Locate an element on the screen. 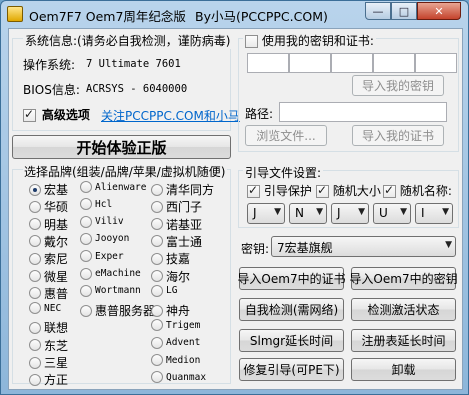 This screenshot has height=395, width=469. import-my-cert-button: 导入我的证书 is located at coordinates (398, 135).